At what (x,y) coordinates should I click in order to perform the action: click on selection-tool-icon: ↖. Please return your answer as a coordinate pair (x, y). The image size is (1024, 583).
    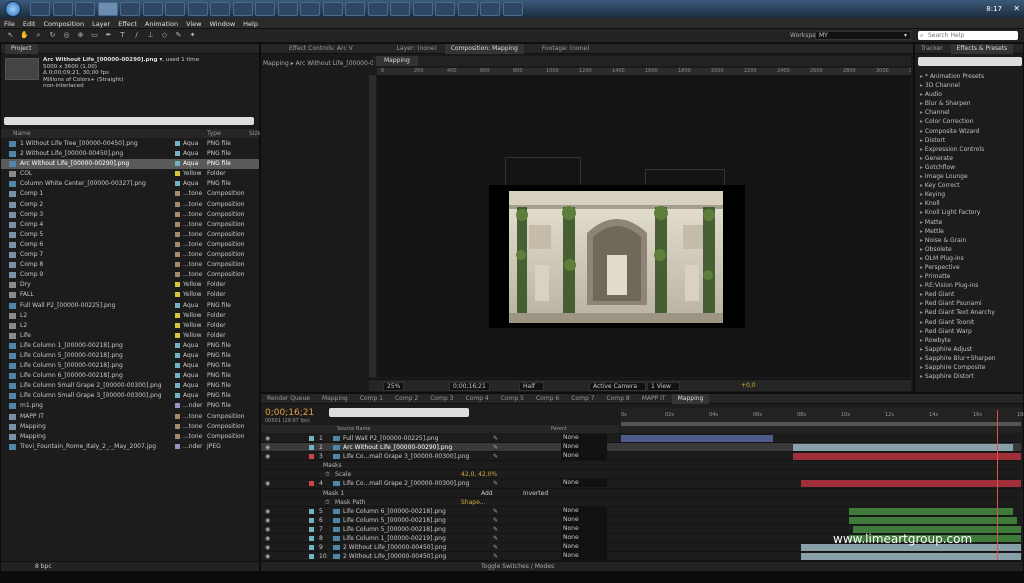
    Looking at the image, I should click on (10, 35).